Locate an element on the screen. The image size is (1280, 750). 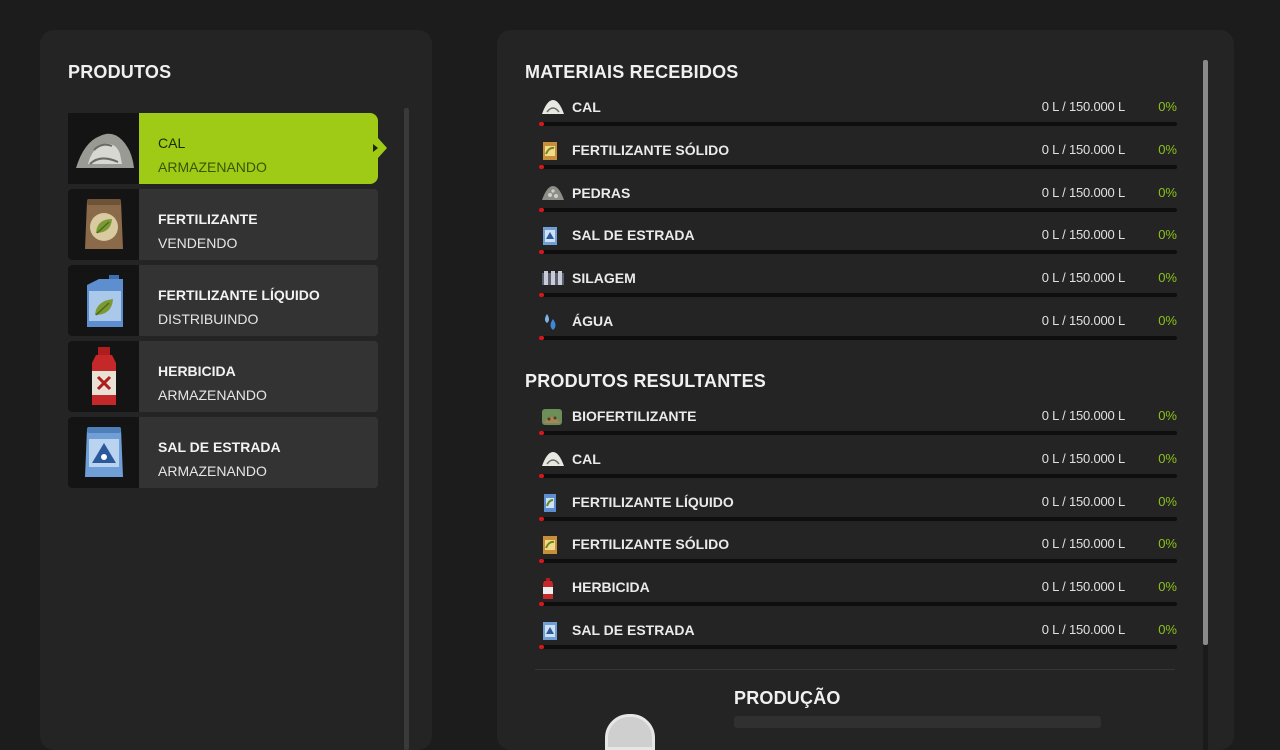
products-title: PRODUTOS is located at coordinates (120, 72).